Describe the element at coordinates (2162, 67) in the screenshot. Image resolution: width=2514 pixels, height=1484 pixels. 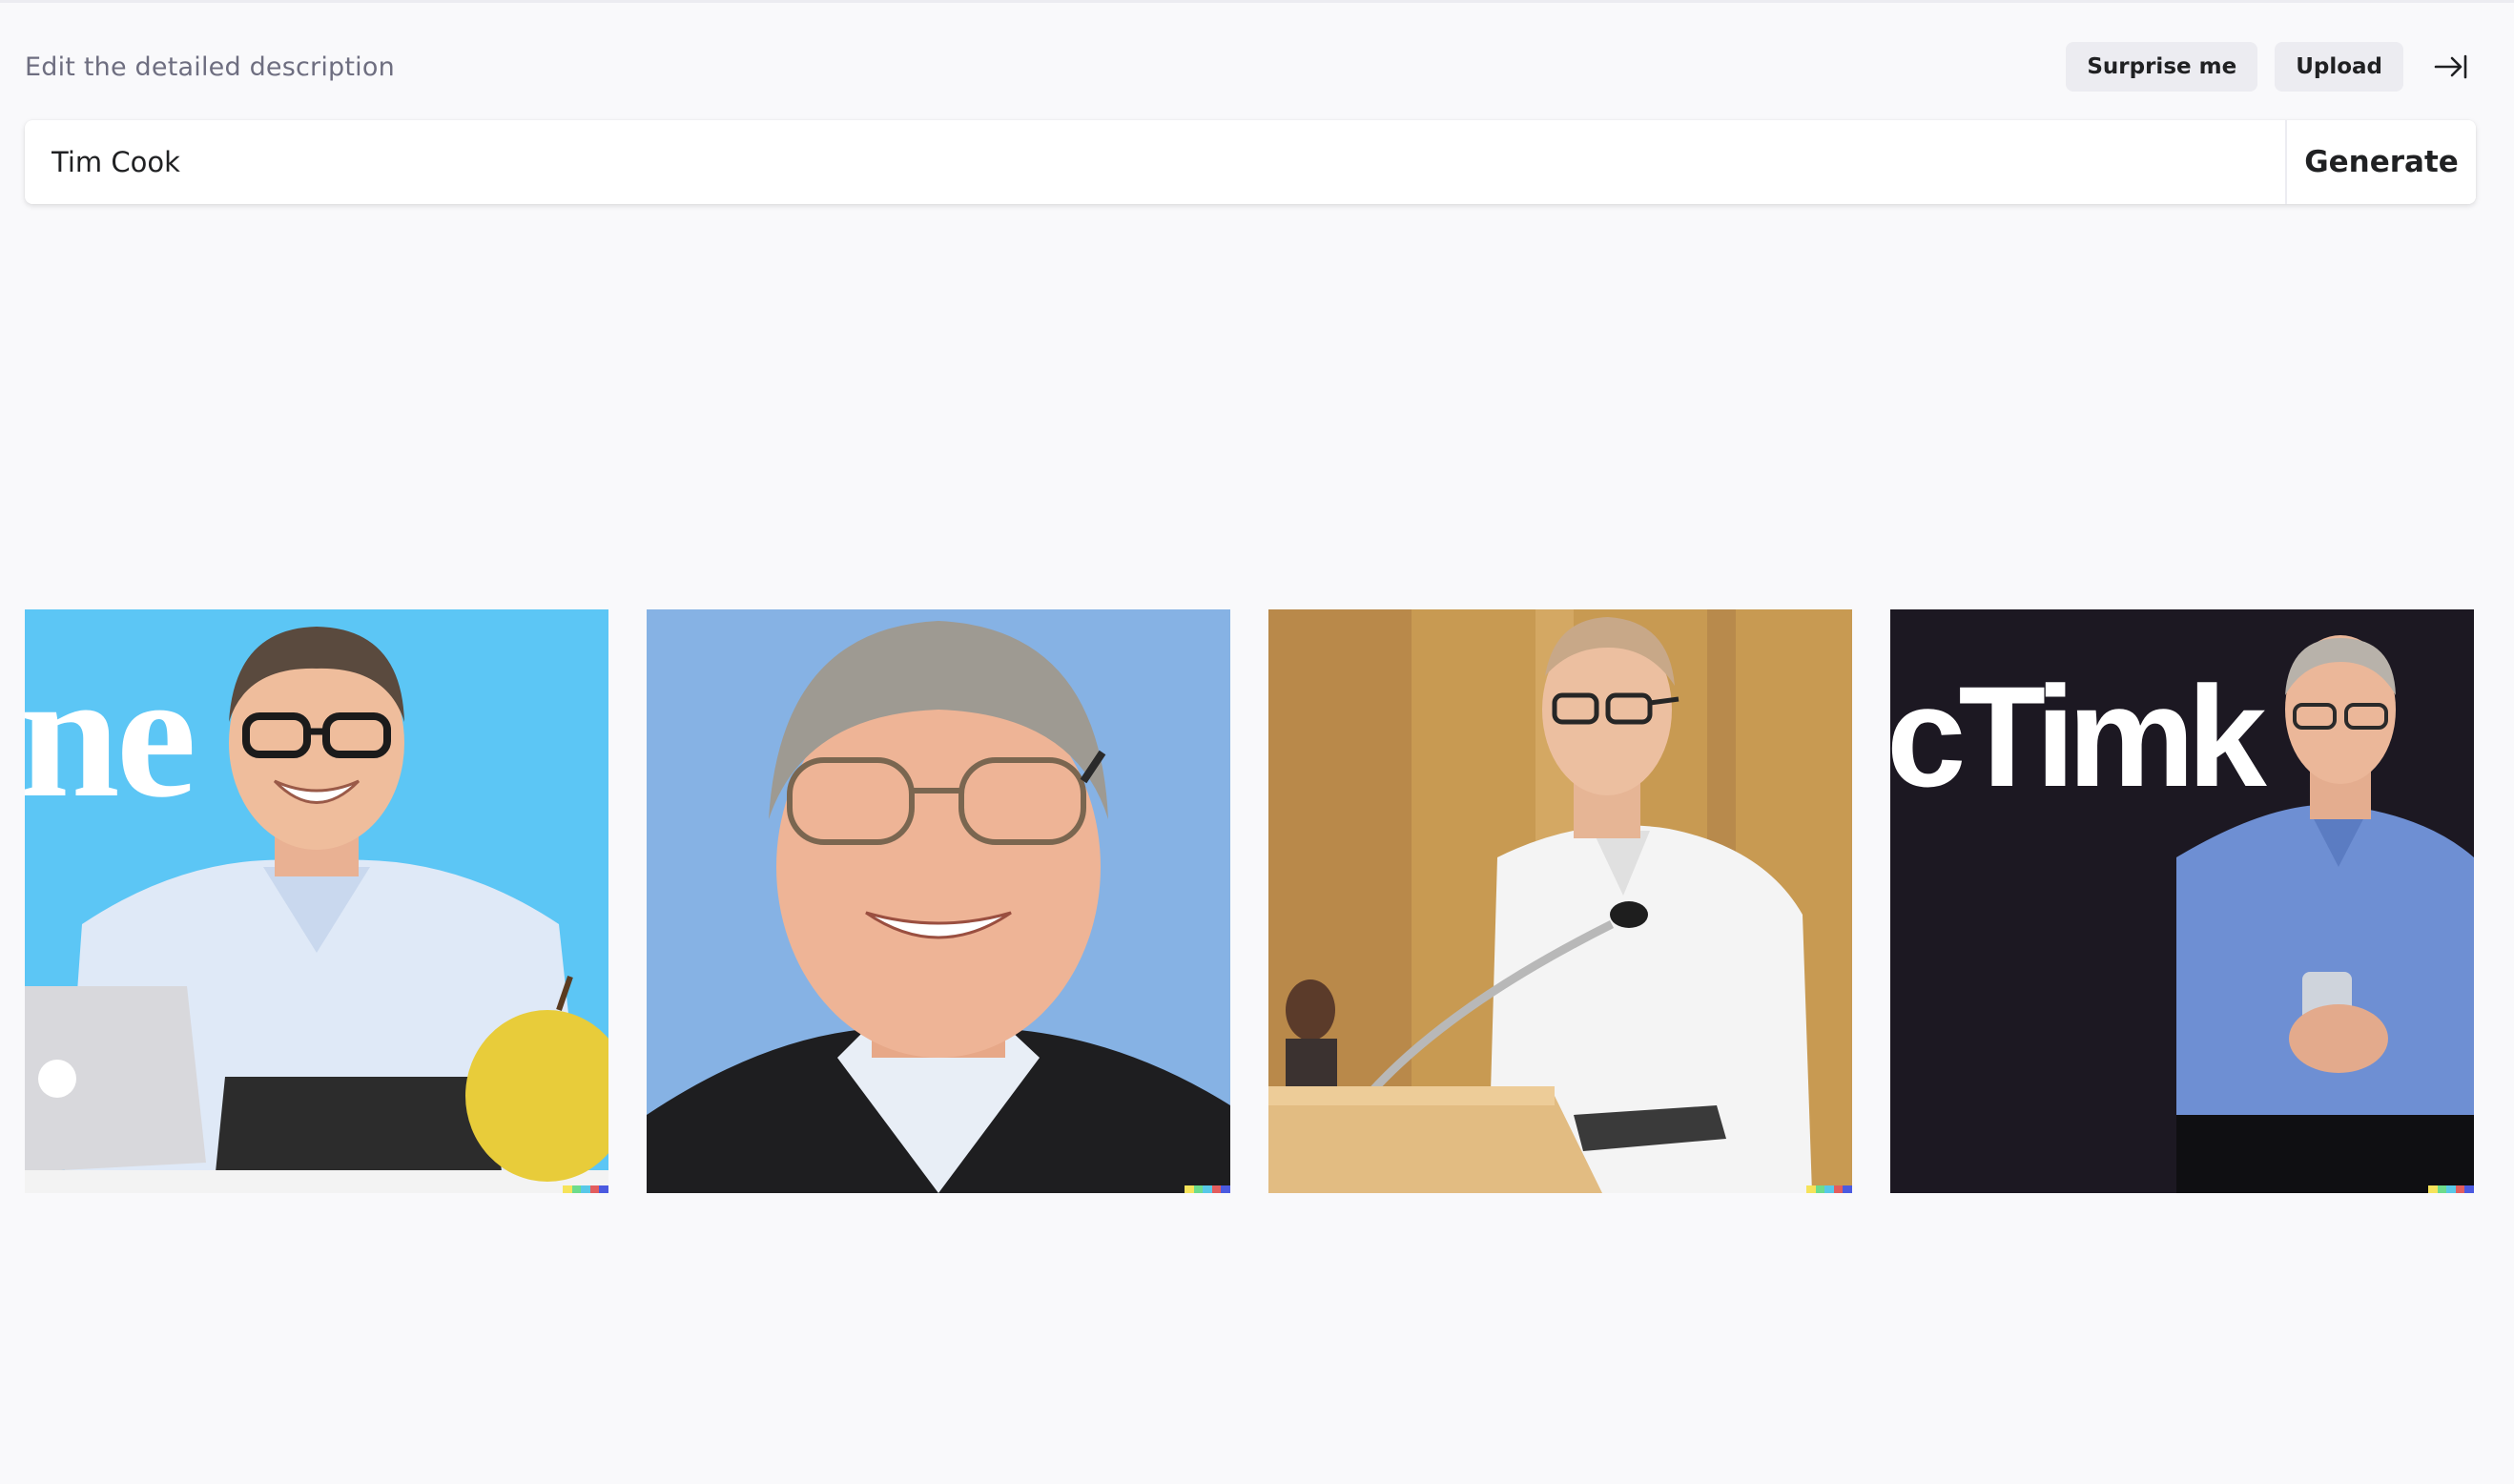
I see `surprise-me-button: Surprise me` at that location.